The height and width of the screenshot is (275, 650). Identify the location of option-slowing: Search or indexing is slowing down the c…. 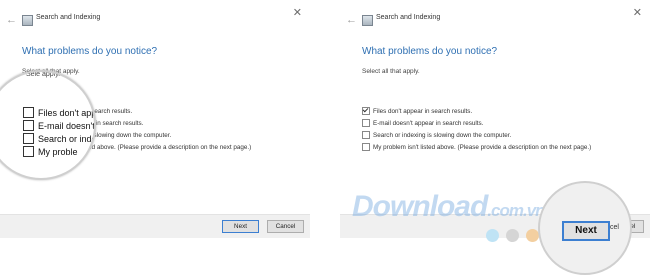
(476, 135).